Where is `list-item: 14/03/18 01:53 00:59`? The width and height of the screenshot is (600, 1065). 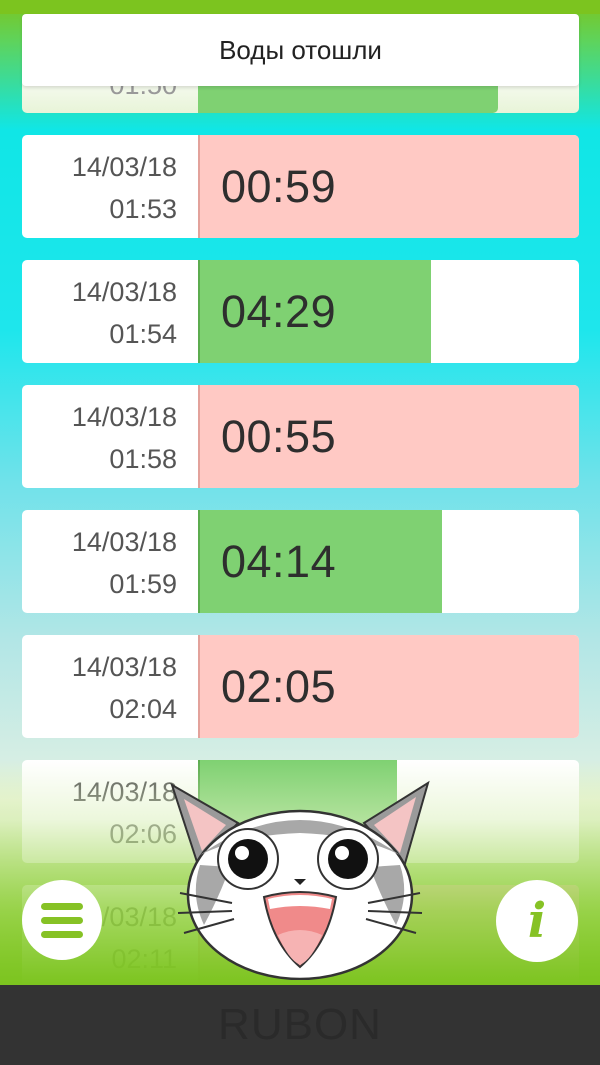
list-item: 14/03/18 01:53 00:59 is located at coordinates (300, 186).